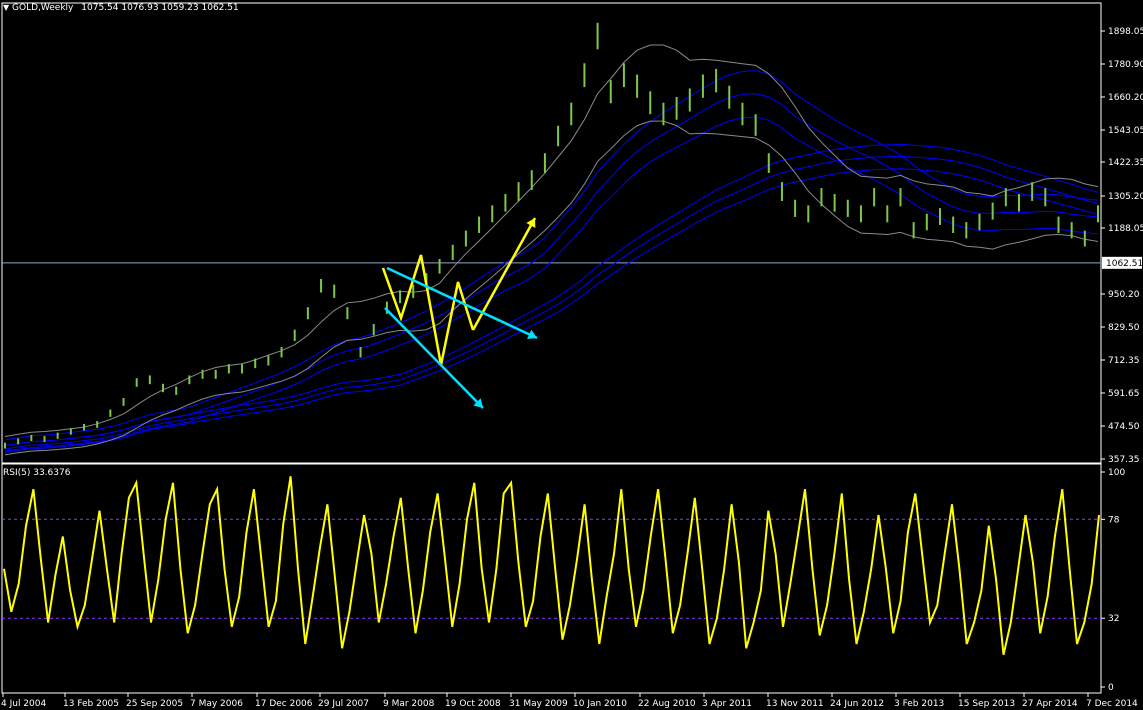 The width and height of the screenshot is (1143, 710). Describe the element at coordinates (1116, 473) in the screenshot. I see `rsi-axis-label: 100` at that location.